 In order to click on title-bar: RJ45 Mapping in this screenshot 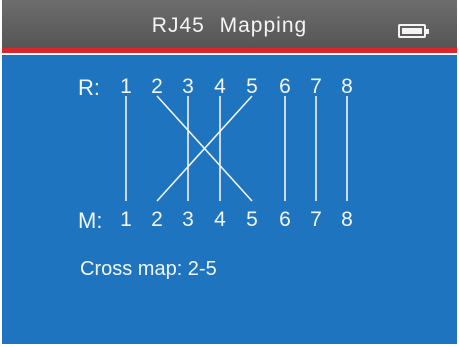, I will do `click(229, 24)`.